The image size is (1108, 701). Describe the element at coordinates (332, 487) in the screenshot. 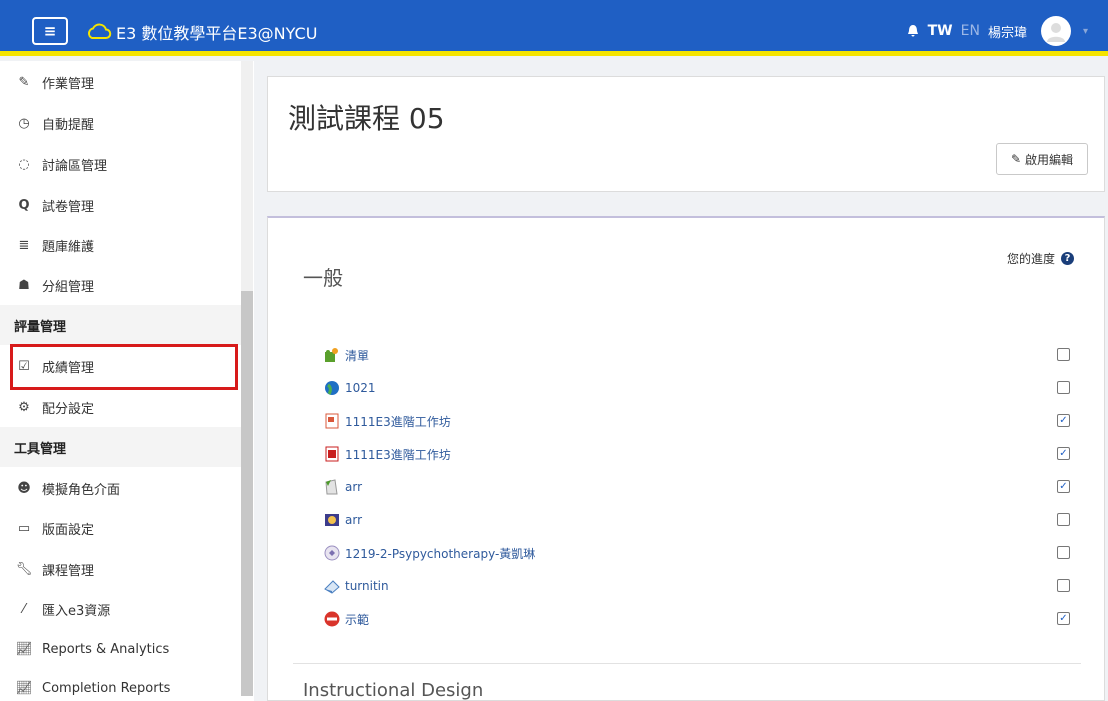

I see `file-icon` at that location.